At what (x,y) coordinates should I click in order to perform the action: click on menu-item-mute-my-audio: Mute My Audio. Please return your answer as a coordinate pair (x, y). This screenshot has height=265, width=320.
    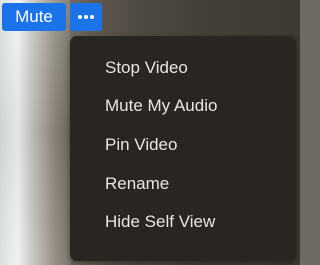
    Looking at the image, I should click on (161, 106).